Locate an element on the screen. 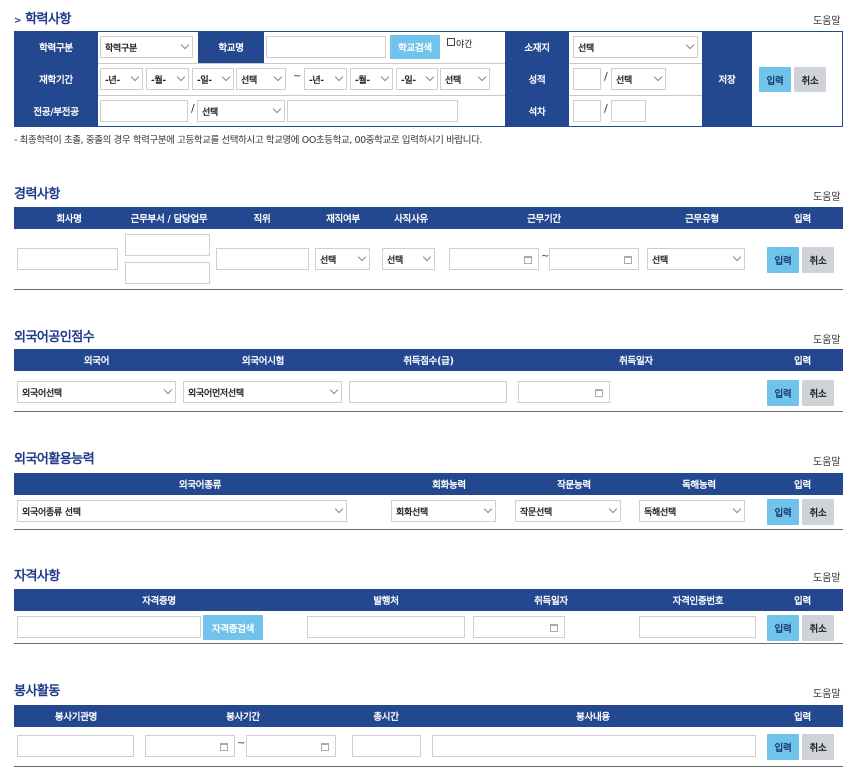  volunteer-col-org: 봉사기관명 is located at coordinates (76, 716).